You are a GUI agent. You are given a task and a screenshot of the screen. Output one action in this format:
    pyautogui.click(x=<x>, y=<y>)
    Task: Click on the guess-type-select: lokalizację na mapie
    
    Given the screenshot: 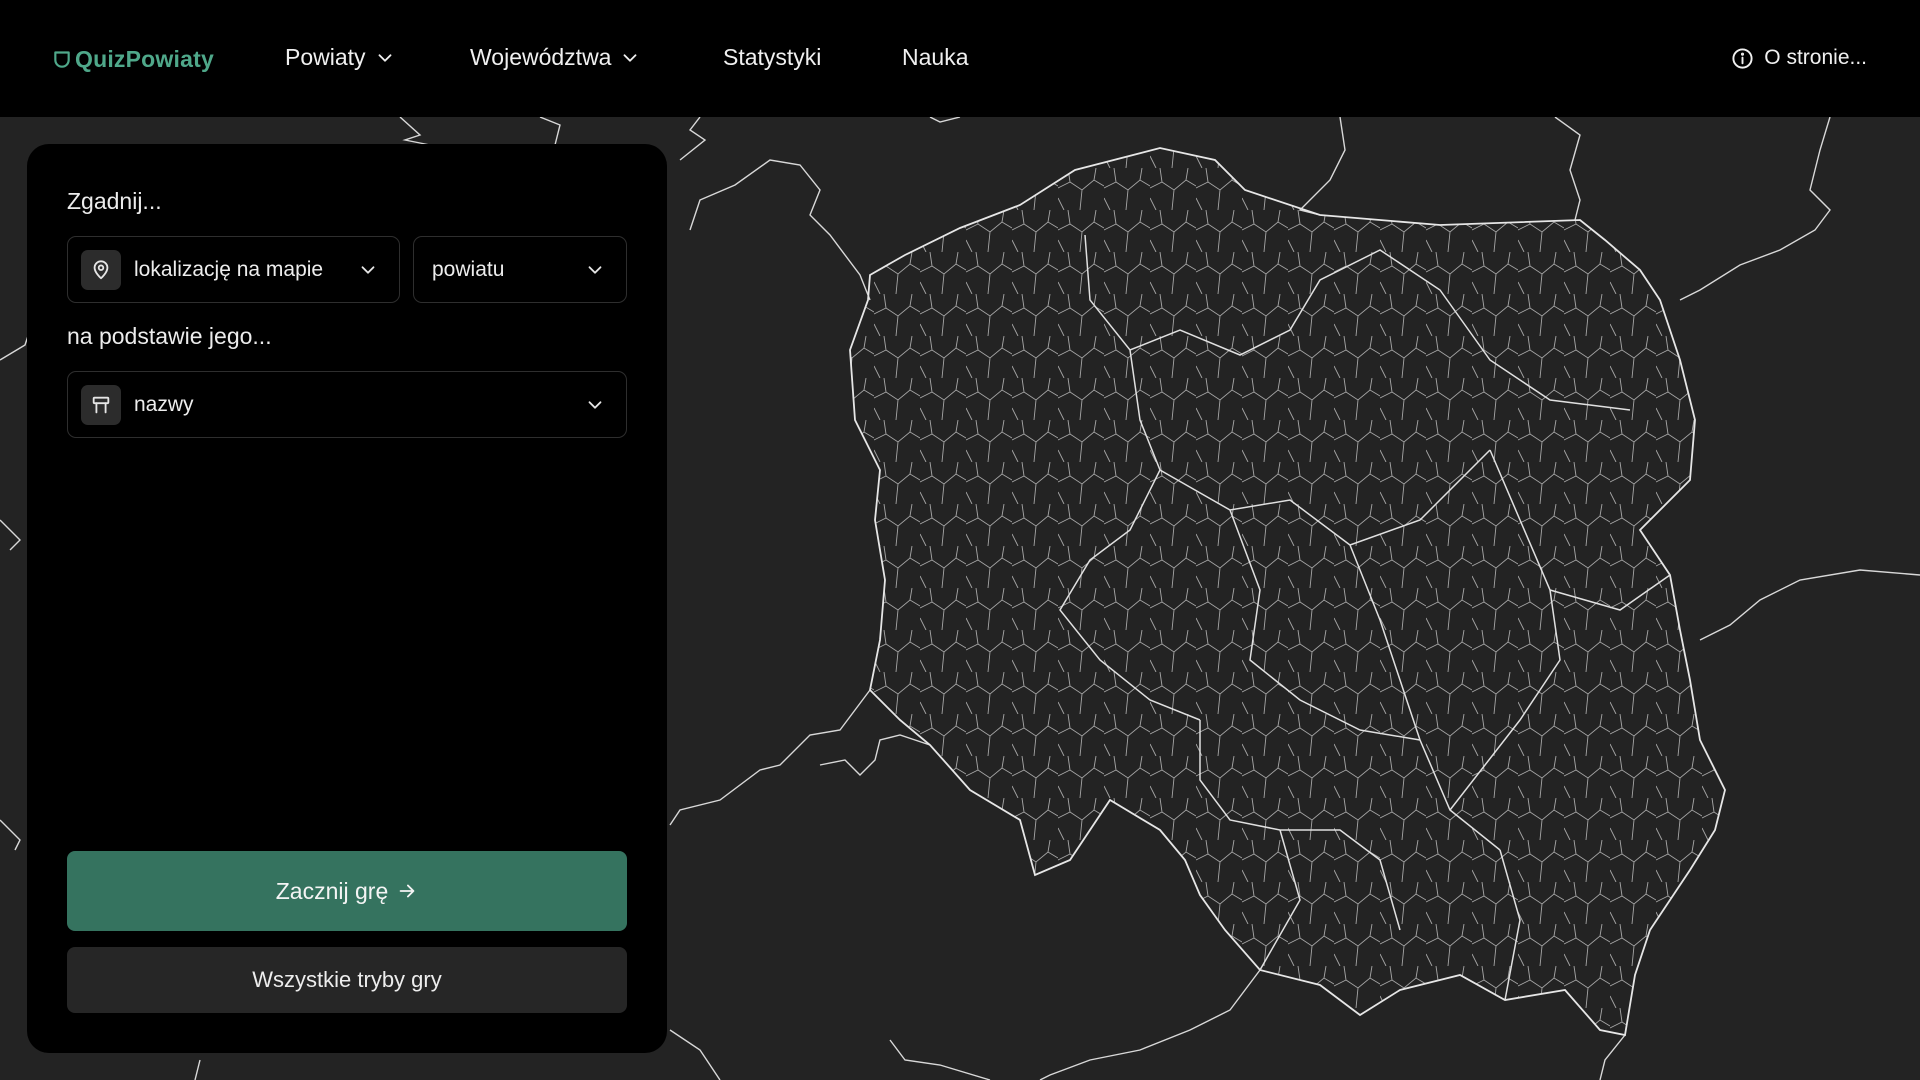 What is the action you would take?
    pyautogui.click(x=233, y=269)
    